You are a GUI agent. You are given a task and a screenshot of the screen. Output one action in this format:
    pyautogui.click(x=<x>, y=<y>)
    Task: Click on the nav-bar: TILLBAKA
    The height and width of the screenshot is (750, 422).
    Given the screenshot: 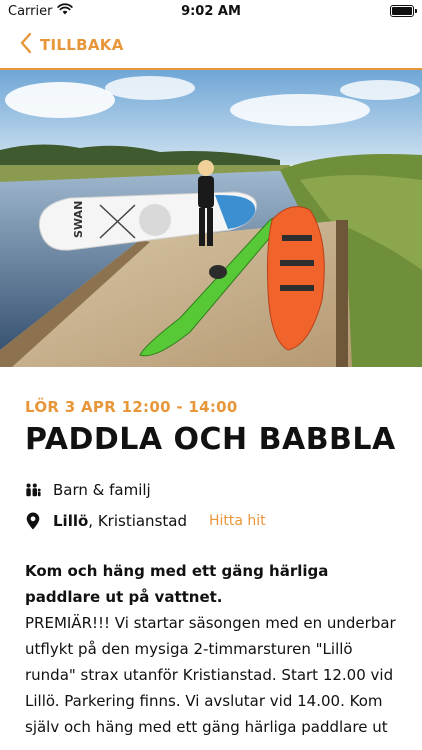 What is the action you would take?
    pyautogui.click(x=211, y=46)
    